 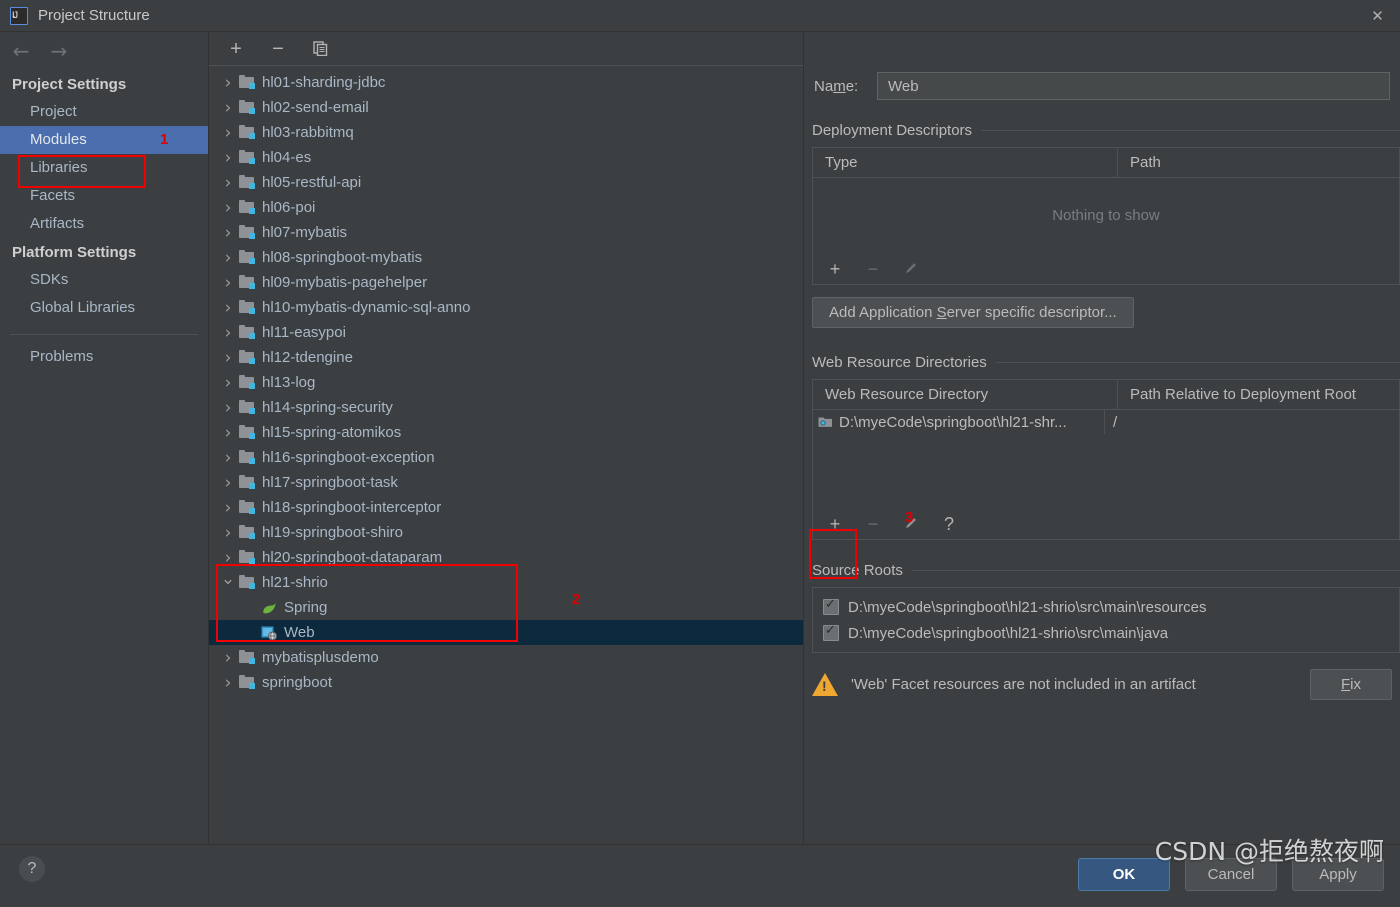 I want to click on sidebar-item-modules: Modules, so click(x=104, y=140).